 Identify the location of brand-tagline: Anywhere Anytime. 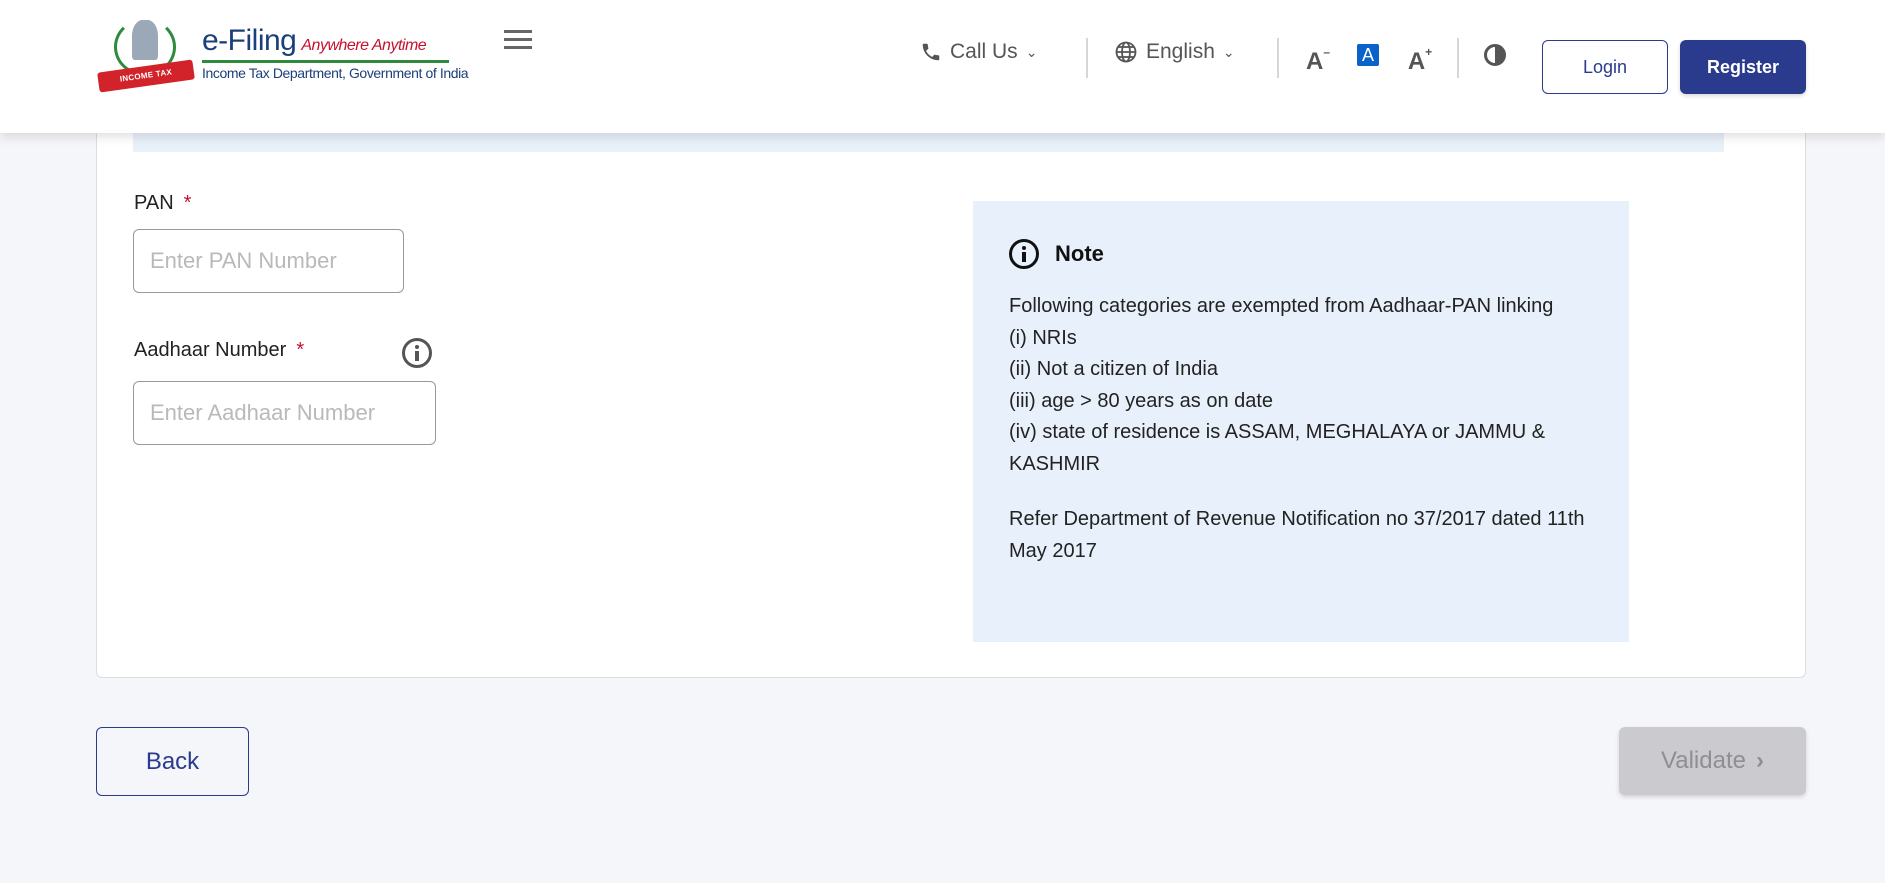
(364, 45).